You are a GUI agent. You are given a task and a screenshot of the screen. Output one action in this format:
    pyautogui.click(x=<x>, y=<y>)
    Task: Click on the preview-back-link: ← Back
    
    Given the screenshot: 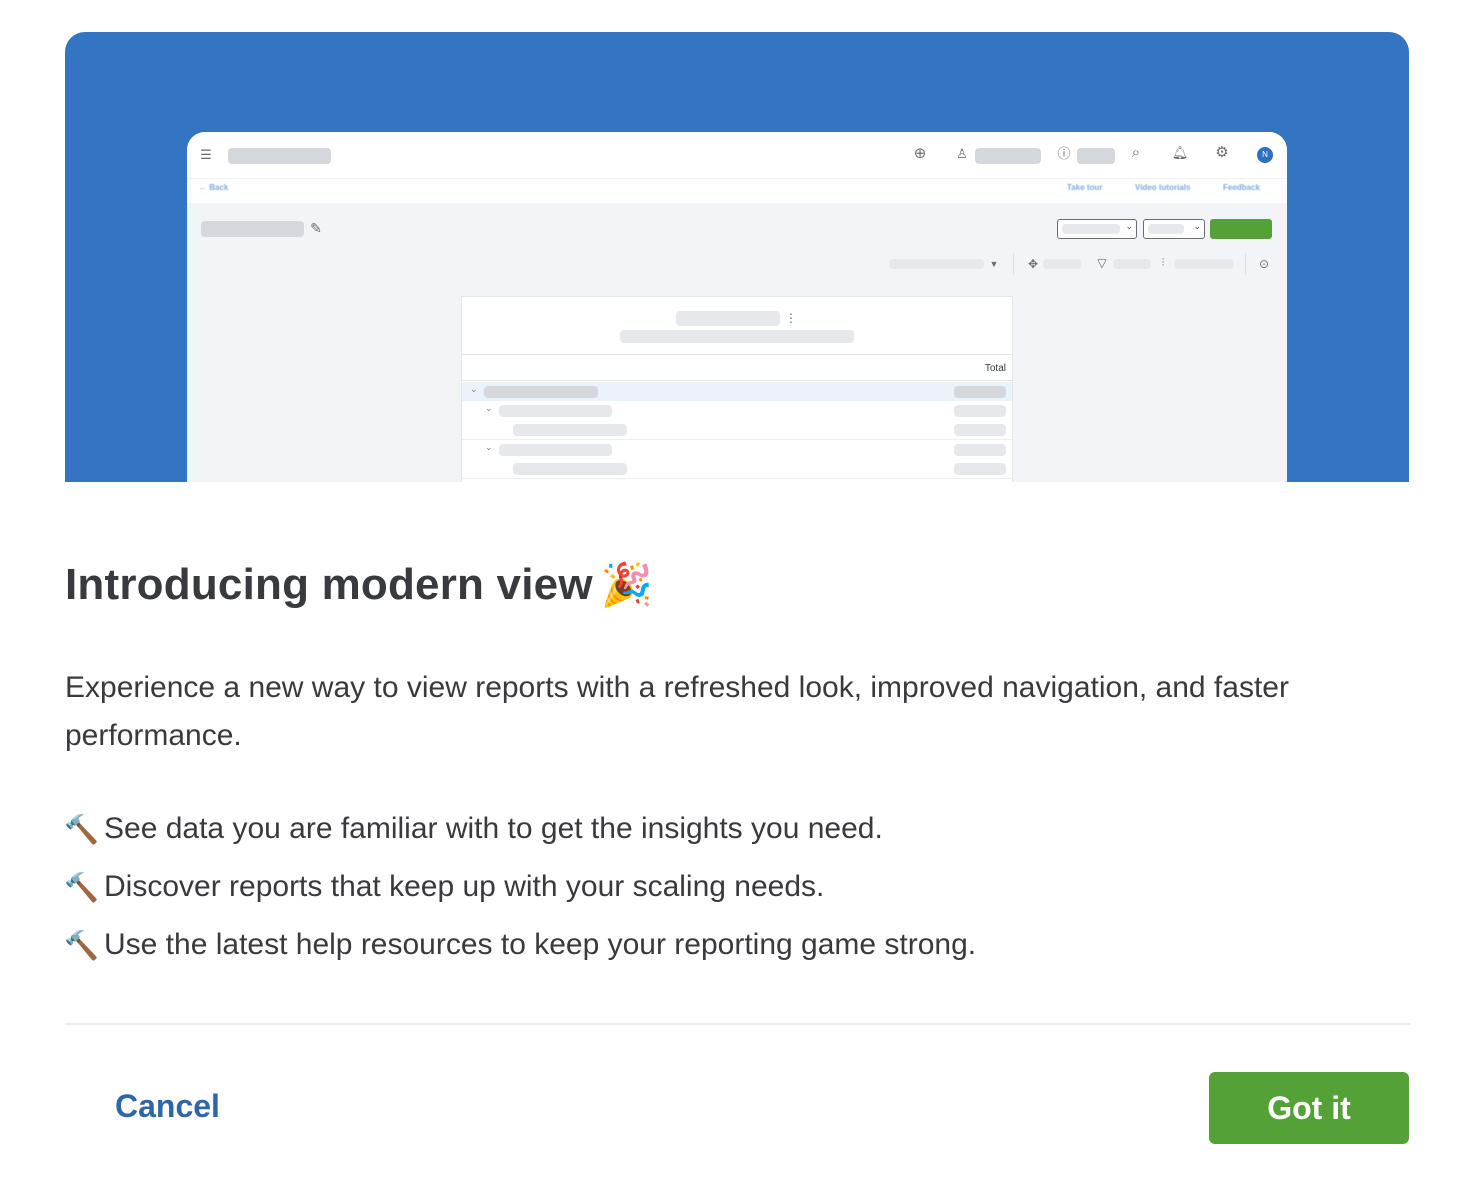 What is the action you would take?
    pyautogui.click(x=214, y=187)
    